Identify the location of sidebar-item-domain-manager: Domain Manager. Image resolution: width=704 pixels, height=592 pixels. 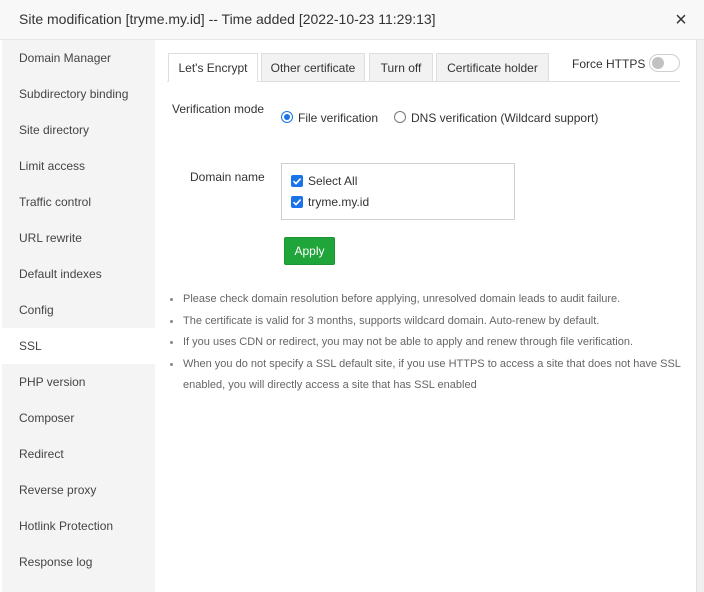
(78, 58).